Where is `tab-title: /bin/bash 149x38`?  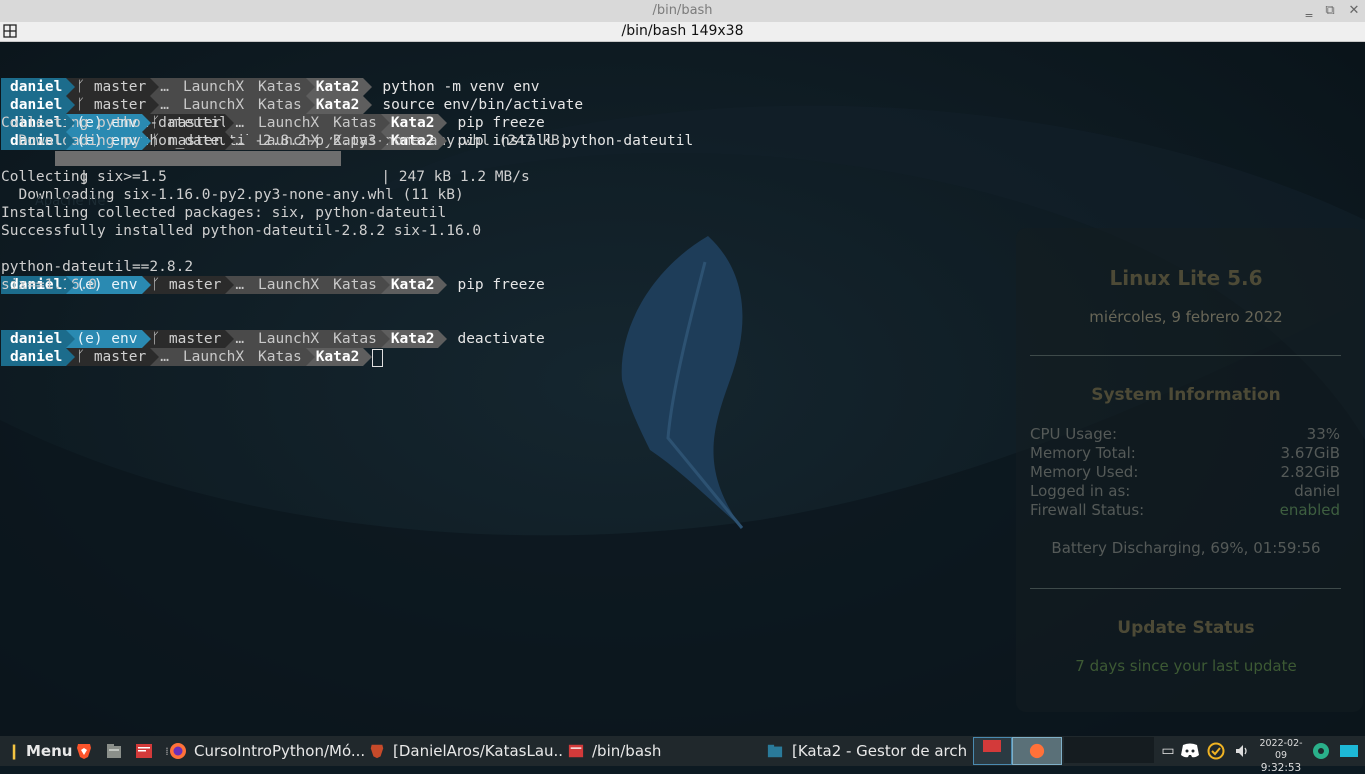
tab-title: /bin/bash 149x38 is located at coordinates (682, 31).